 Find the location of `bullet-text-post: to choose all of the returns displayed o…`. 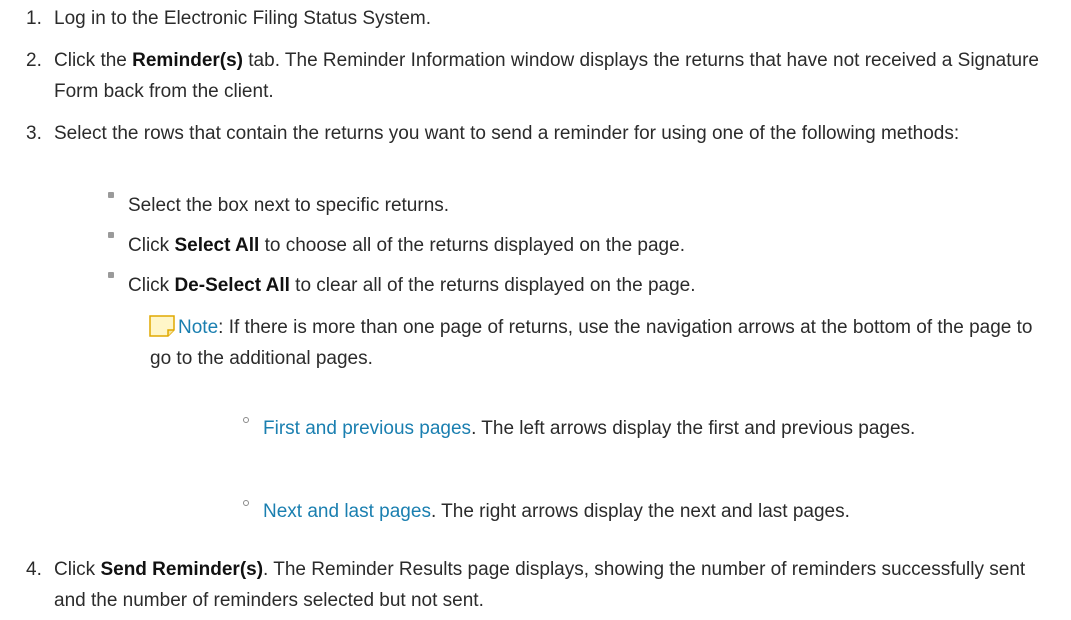

bullet-text-post: to choose all of the returns displayed o… is located at coordinates (472, 245).